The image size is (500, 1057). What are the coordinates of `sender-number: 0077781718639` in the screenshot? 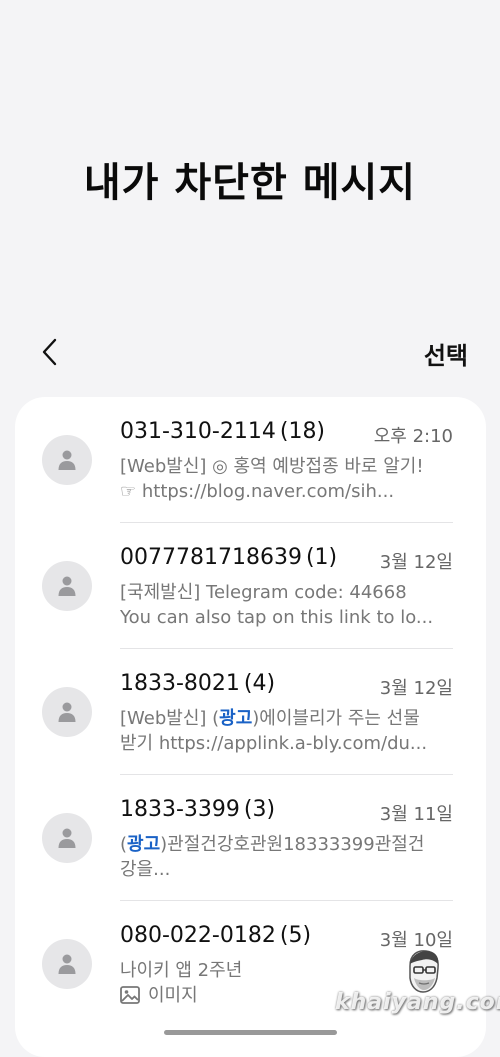 It's located at (211, 557).